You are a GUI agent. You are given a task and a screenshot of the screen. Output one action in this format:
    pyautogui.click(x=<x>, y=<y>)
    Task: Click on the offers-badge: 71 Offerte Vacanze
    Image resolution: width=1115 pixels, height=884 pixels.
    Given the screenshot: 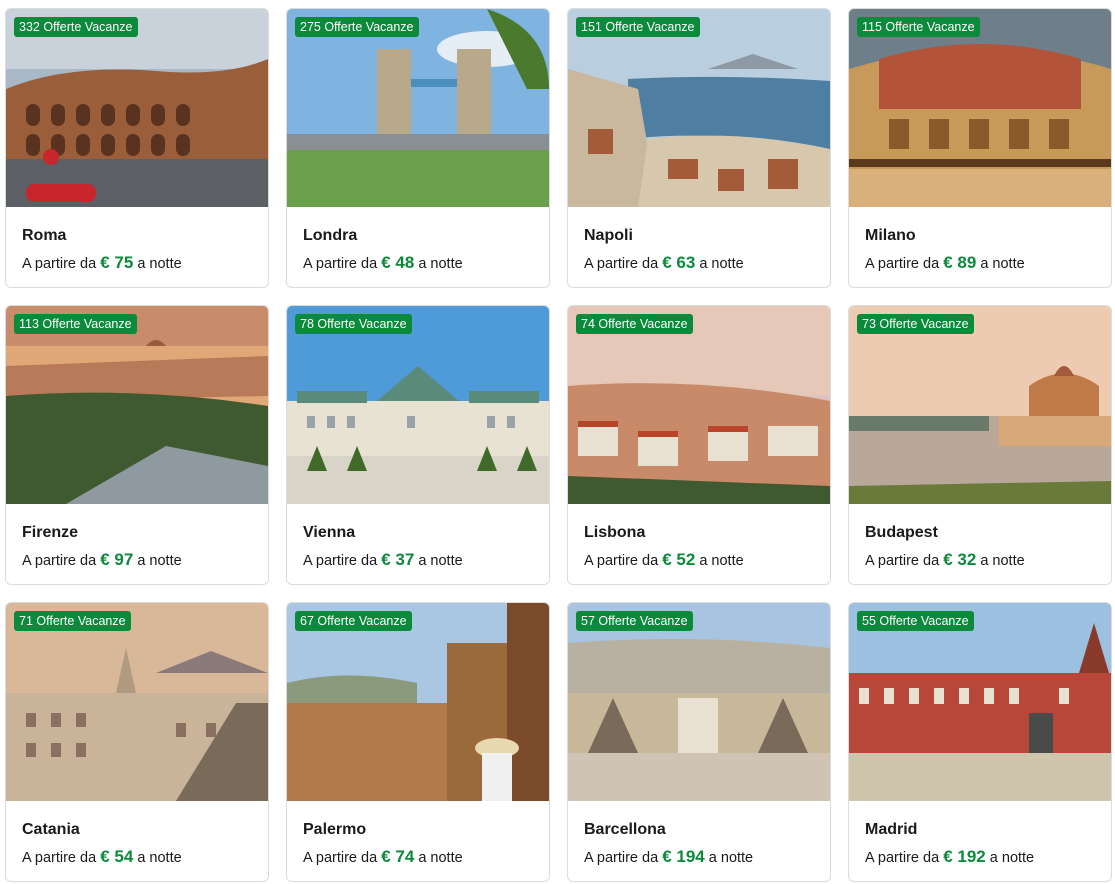 What is the action you would take?
    pyautogui.click(x=72, y=621)
    